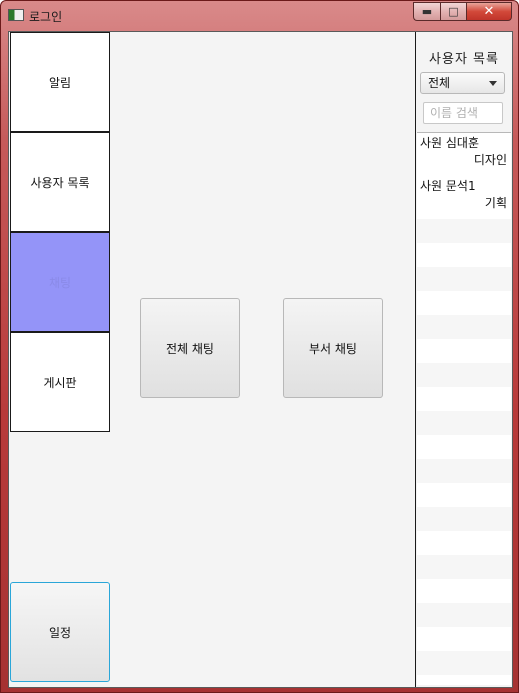 This screenshot has width=519, height=693. I want to click on nav-schedule-button: 일정, so click(60, 632).